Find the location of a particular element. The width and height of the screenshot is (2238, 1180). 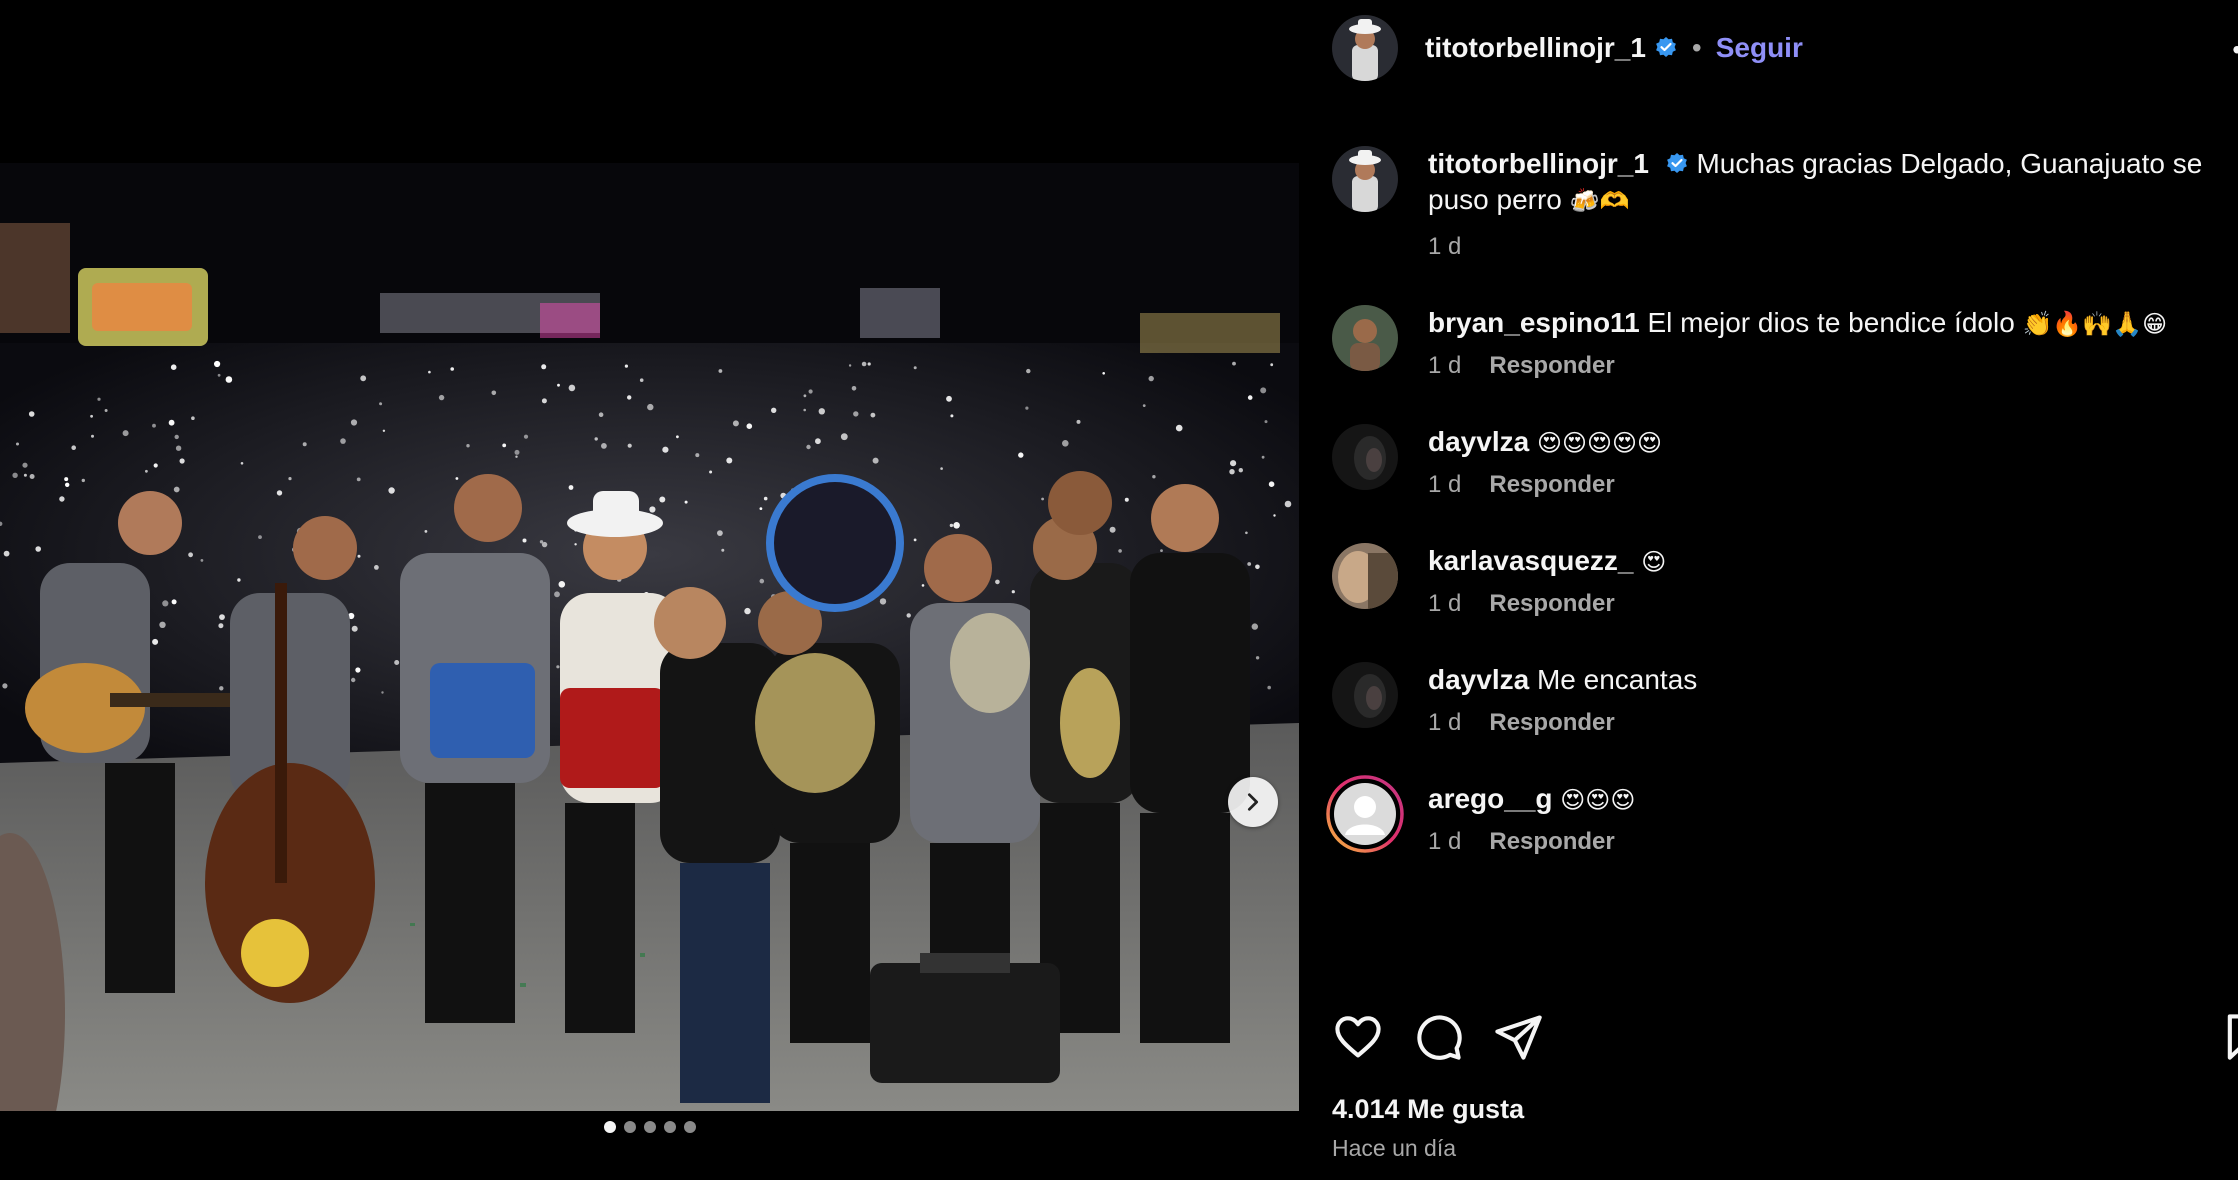

comment-username: arego__g is located at coordinates (1490, 798).